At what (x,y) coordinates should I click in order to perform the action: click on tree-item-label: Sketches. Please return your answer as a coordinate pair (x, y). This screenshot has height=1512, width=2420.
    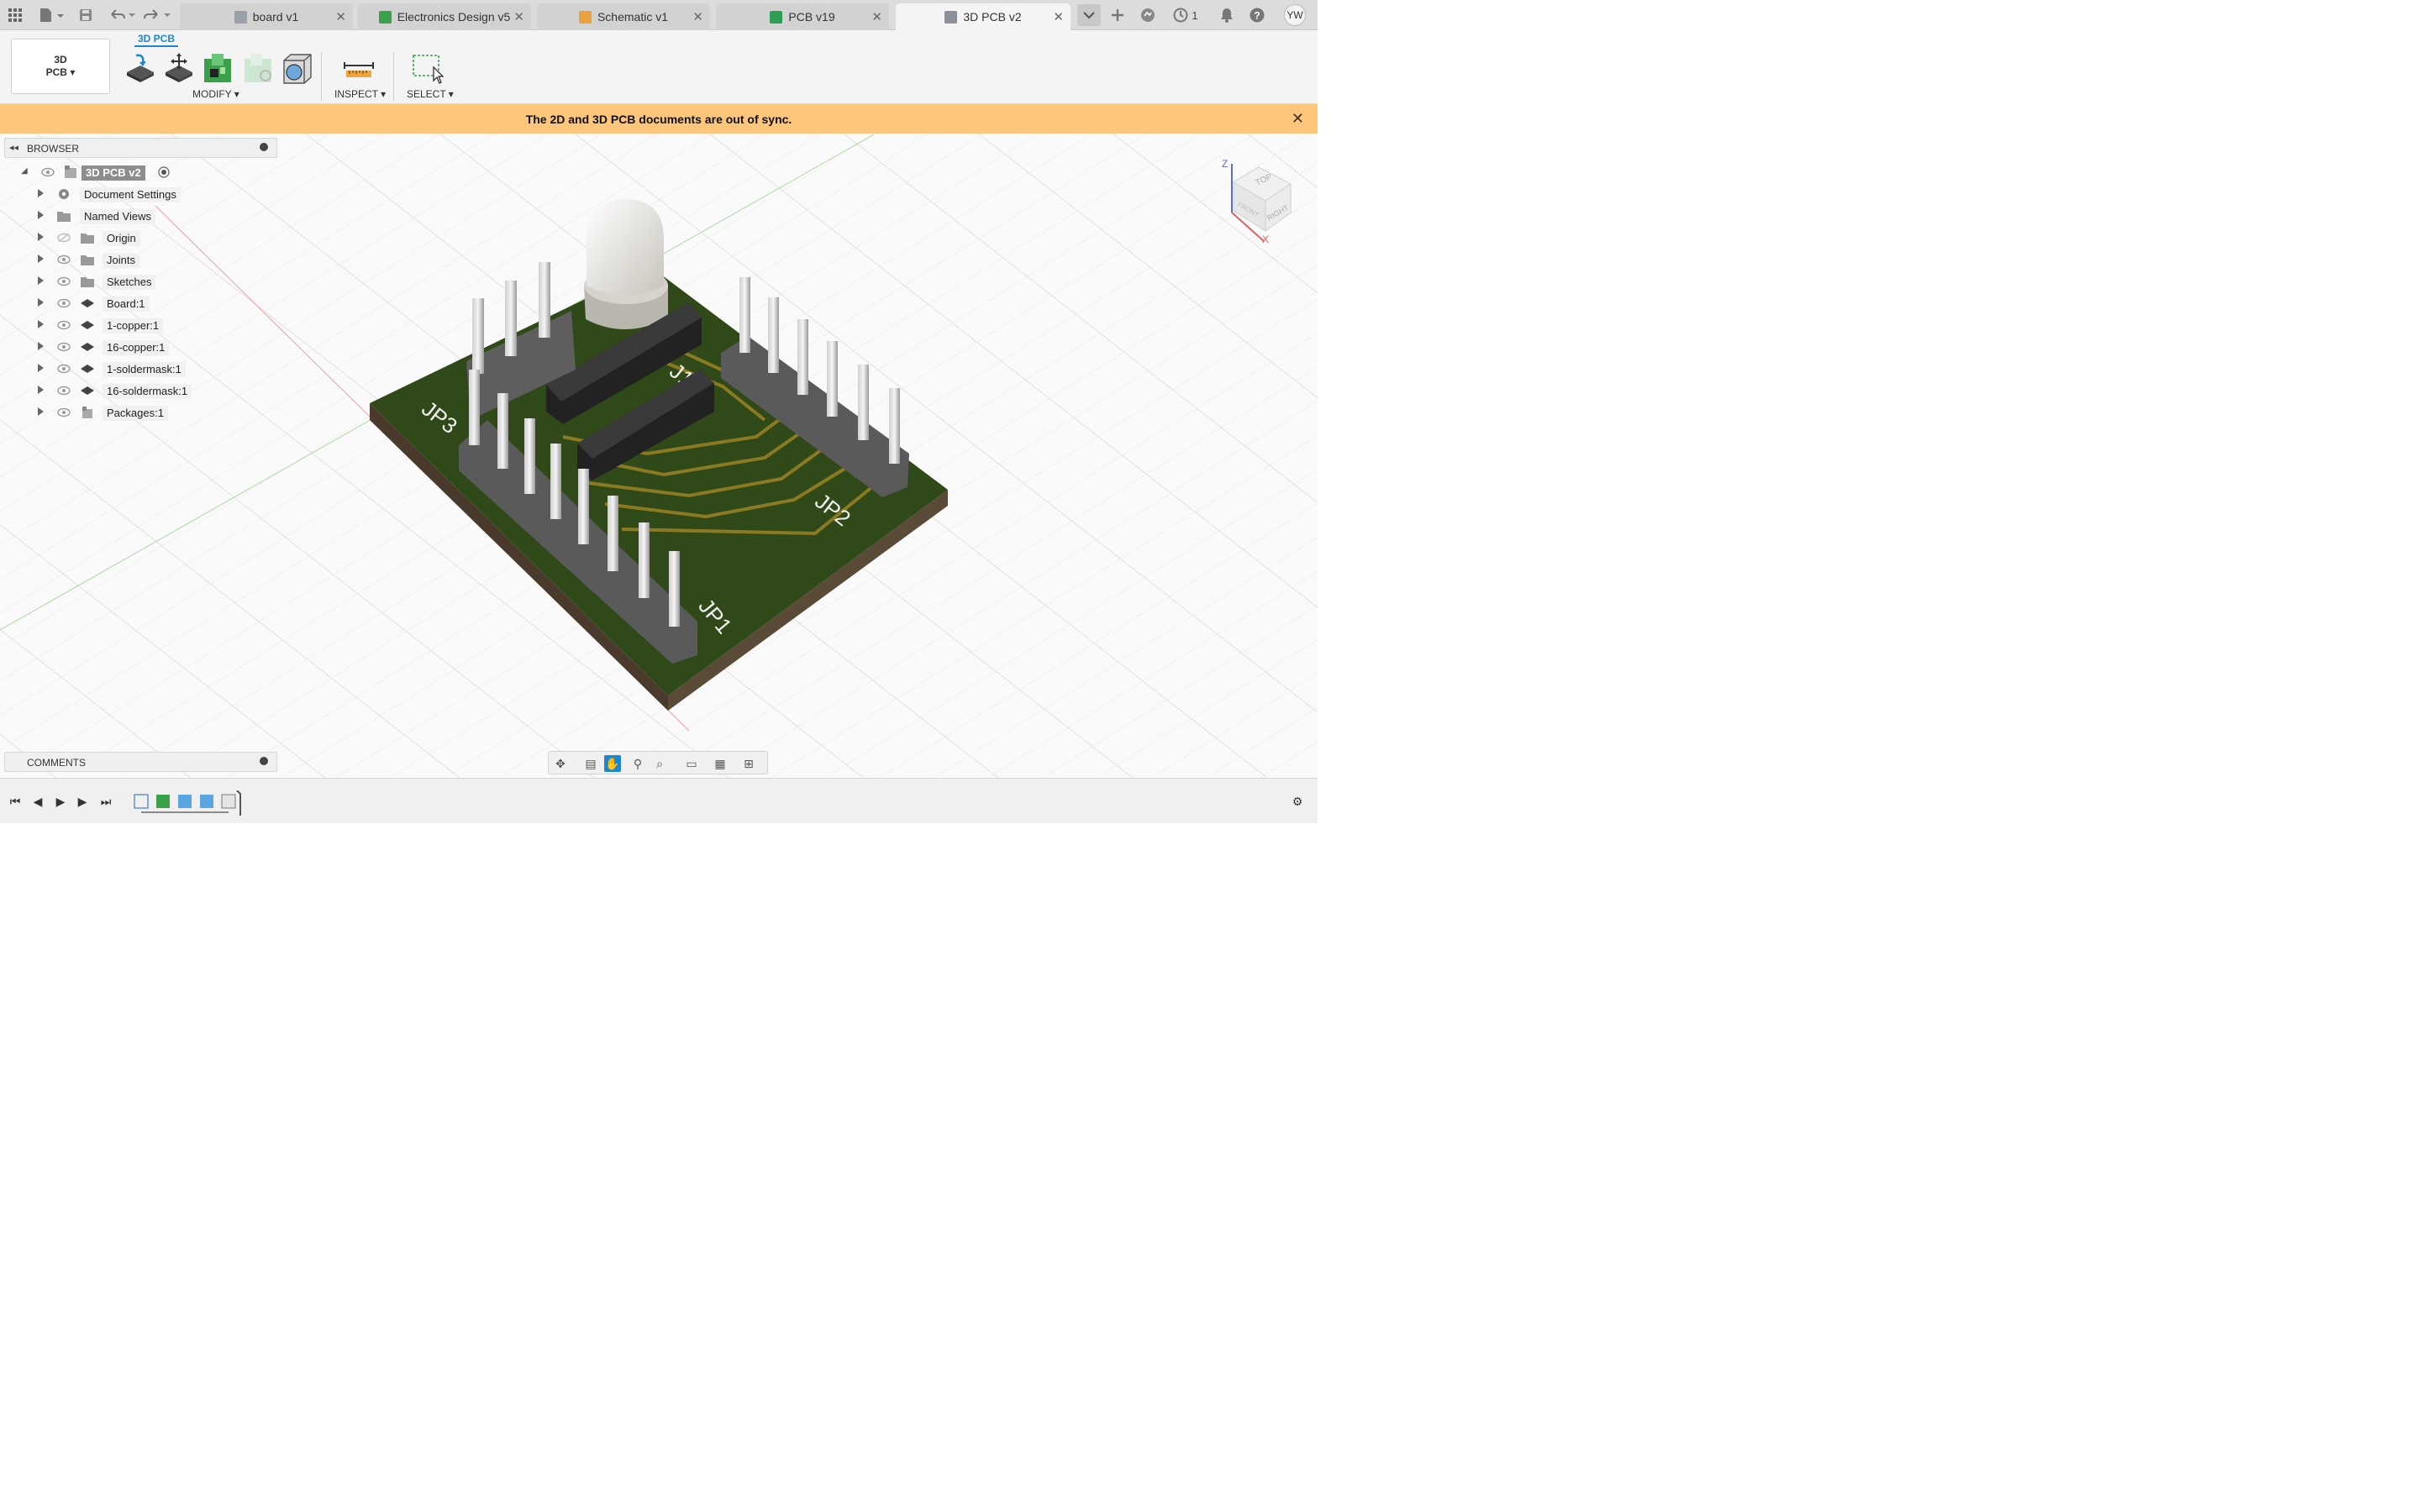
    Looking at the image, I should click on (129, 282).